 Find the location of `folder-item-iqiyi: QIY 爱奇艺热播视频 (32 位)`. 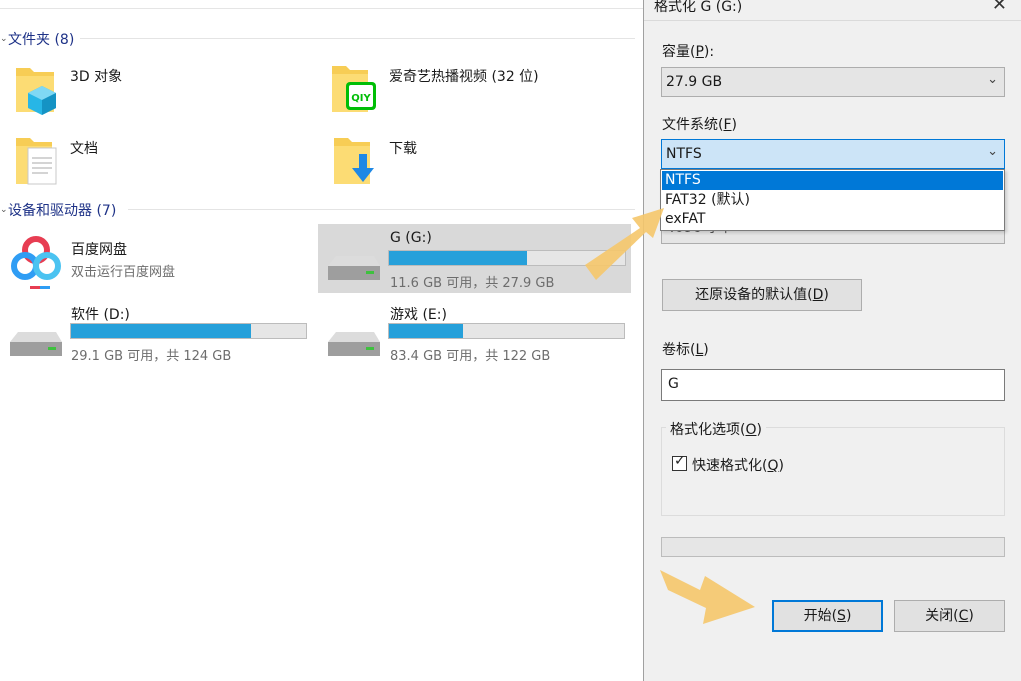

folder-item-iqiyi: QIY 爱奇艺热播视频 (32 位) is located at coordinates (480, 88).